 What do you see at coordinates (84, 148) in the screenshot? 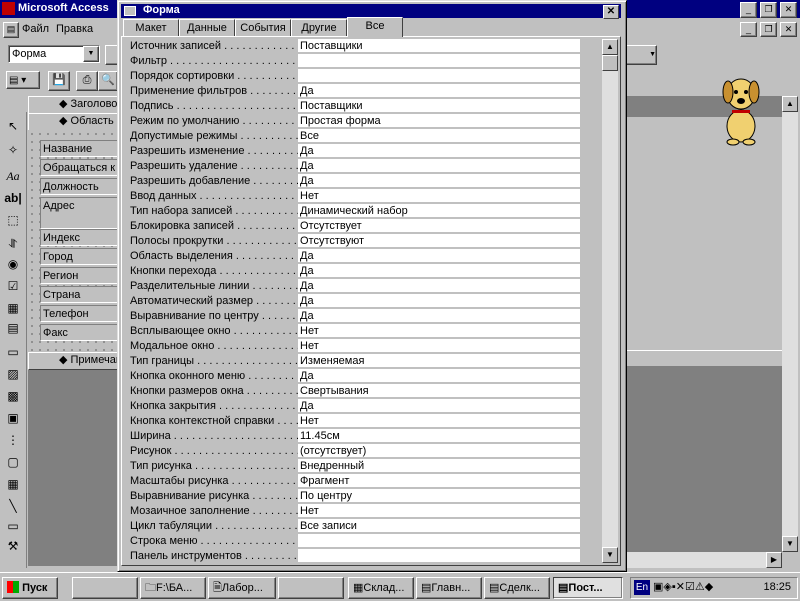
I see `field-label-name: Название` at bounding box center [84, 148].